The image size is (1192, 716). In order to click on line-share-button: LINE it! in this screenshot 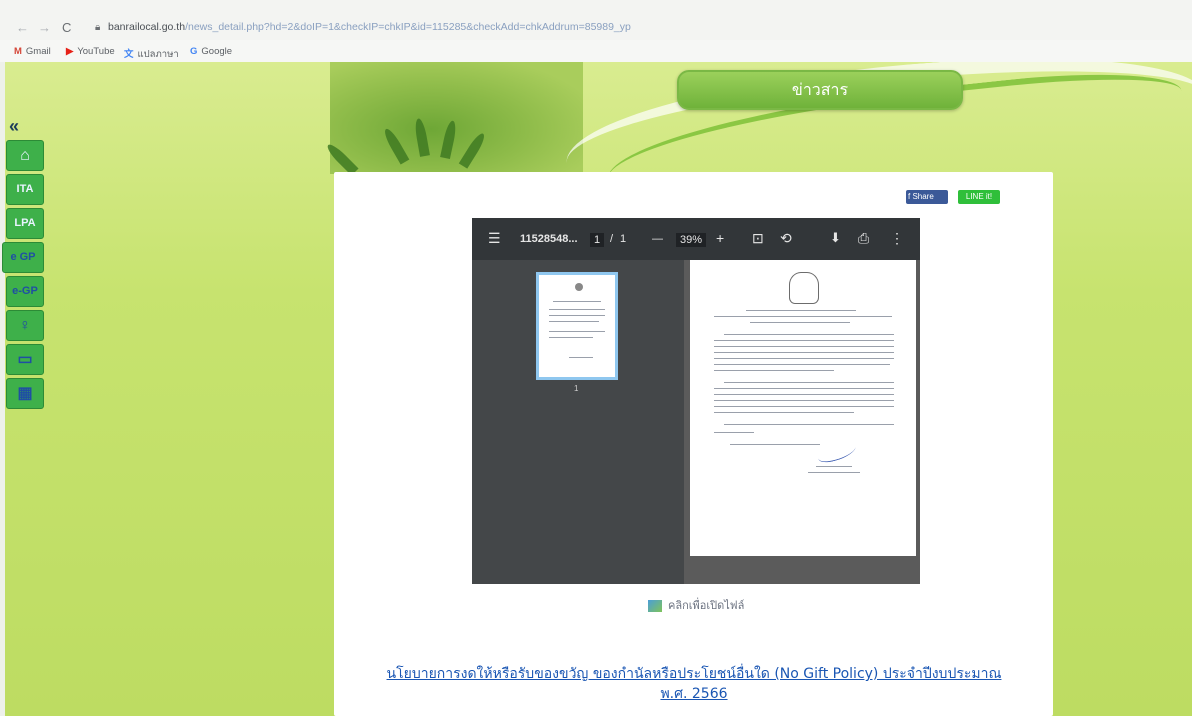, I will do `click(979, 197)`.